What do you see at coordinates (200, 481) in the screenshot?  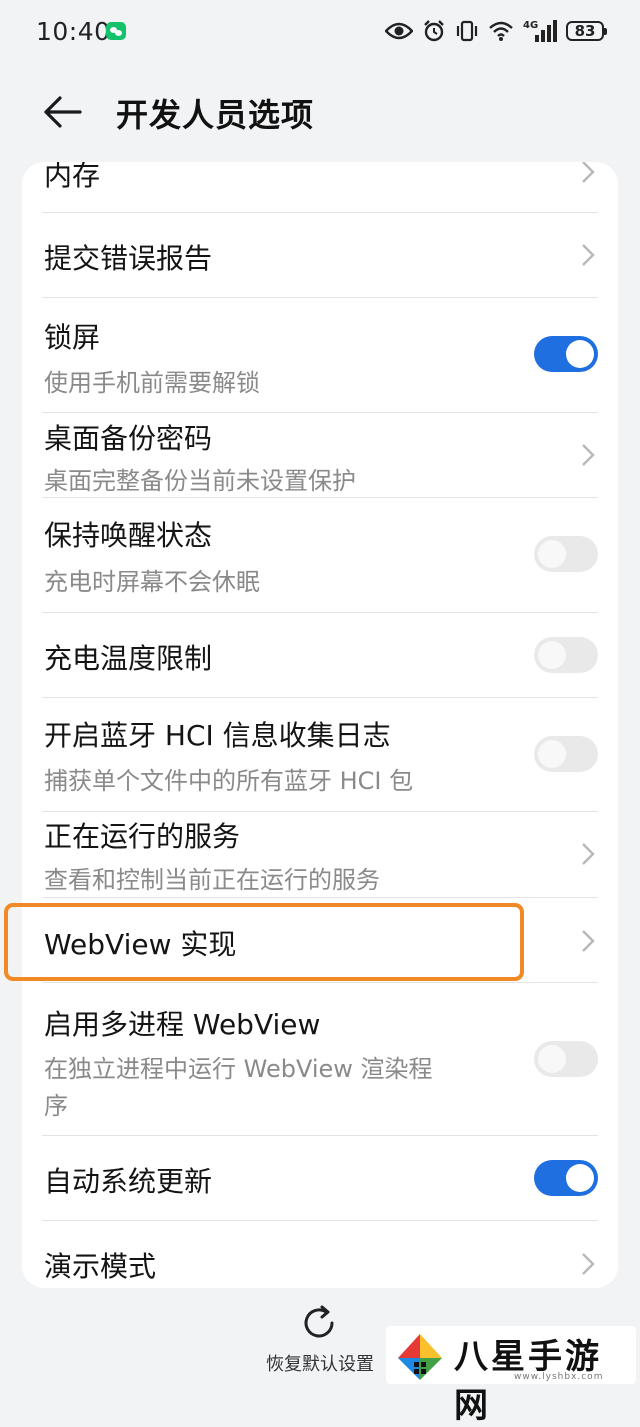 I see `setting-subtitle: 桌面完整备份当前未设置保护` at bounding box center [200, 481].